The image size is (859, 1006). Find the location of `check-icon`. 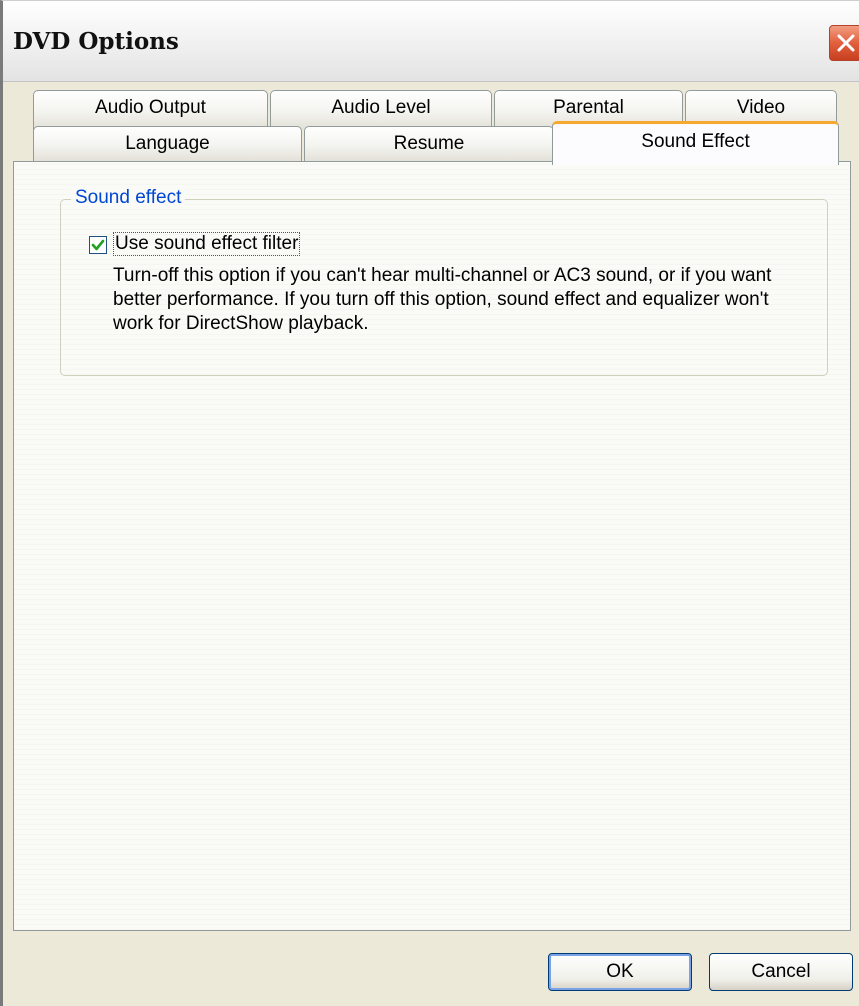

check-icon is located at coordinates (98, 245).